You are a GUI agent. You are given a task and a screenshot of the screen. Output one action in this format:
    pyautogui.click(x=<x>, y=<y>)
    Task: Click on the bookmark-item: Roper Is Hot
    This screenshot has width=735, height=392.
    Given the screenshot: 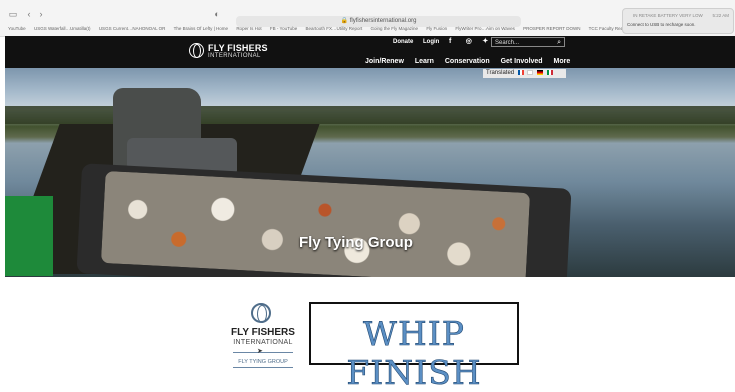 What is the action you would take?
    pyautogui.click(x=248, y=28)
    